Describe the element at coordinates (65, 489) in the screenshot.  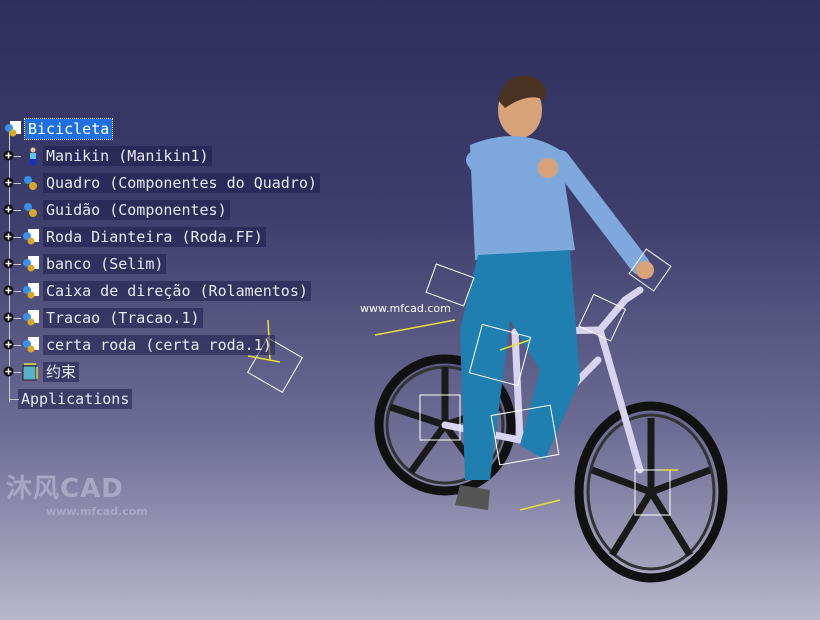
I see `watermark-brand: 沐风CAD` at that location.